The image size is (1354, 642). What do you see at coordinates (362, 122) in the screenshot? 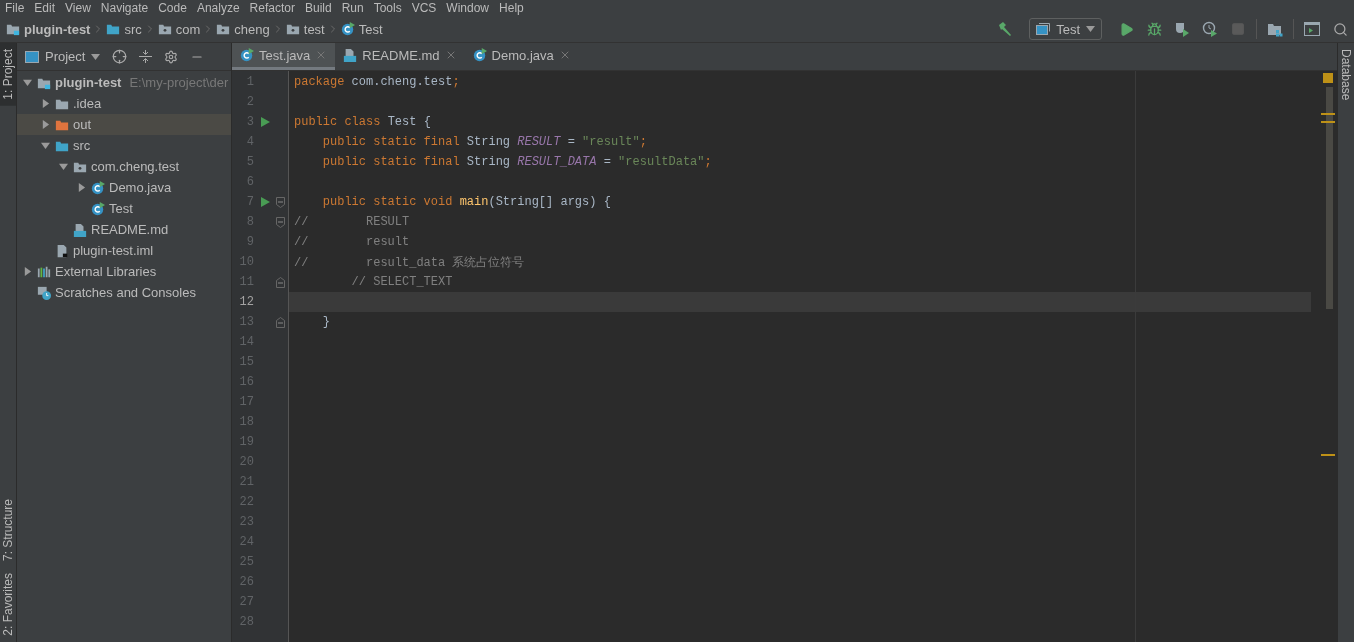
I see `code-line: public class Test {` at bounding box center [362, 122].